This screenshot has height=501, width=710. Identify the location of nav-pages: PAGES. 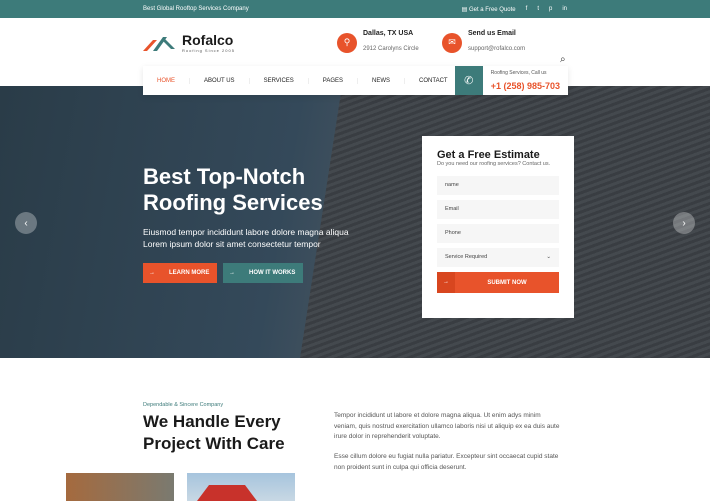
(334, 80).